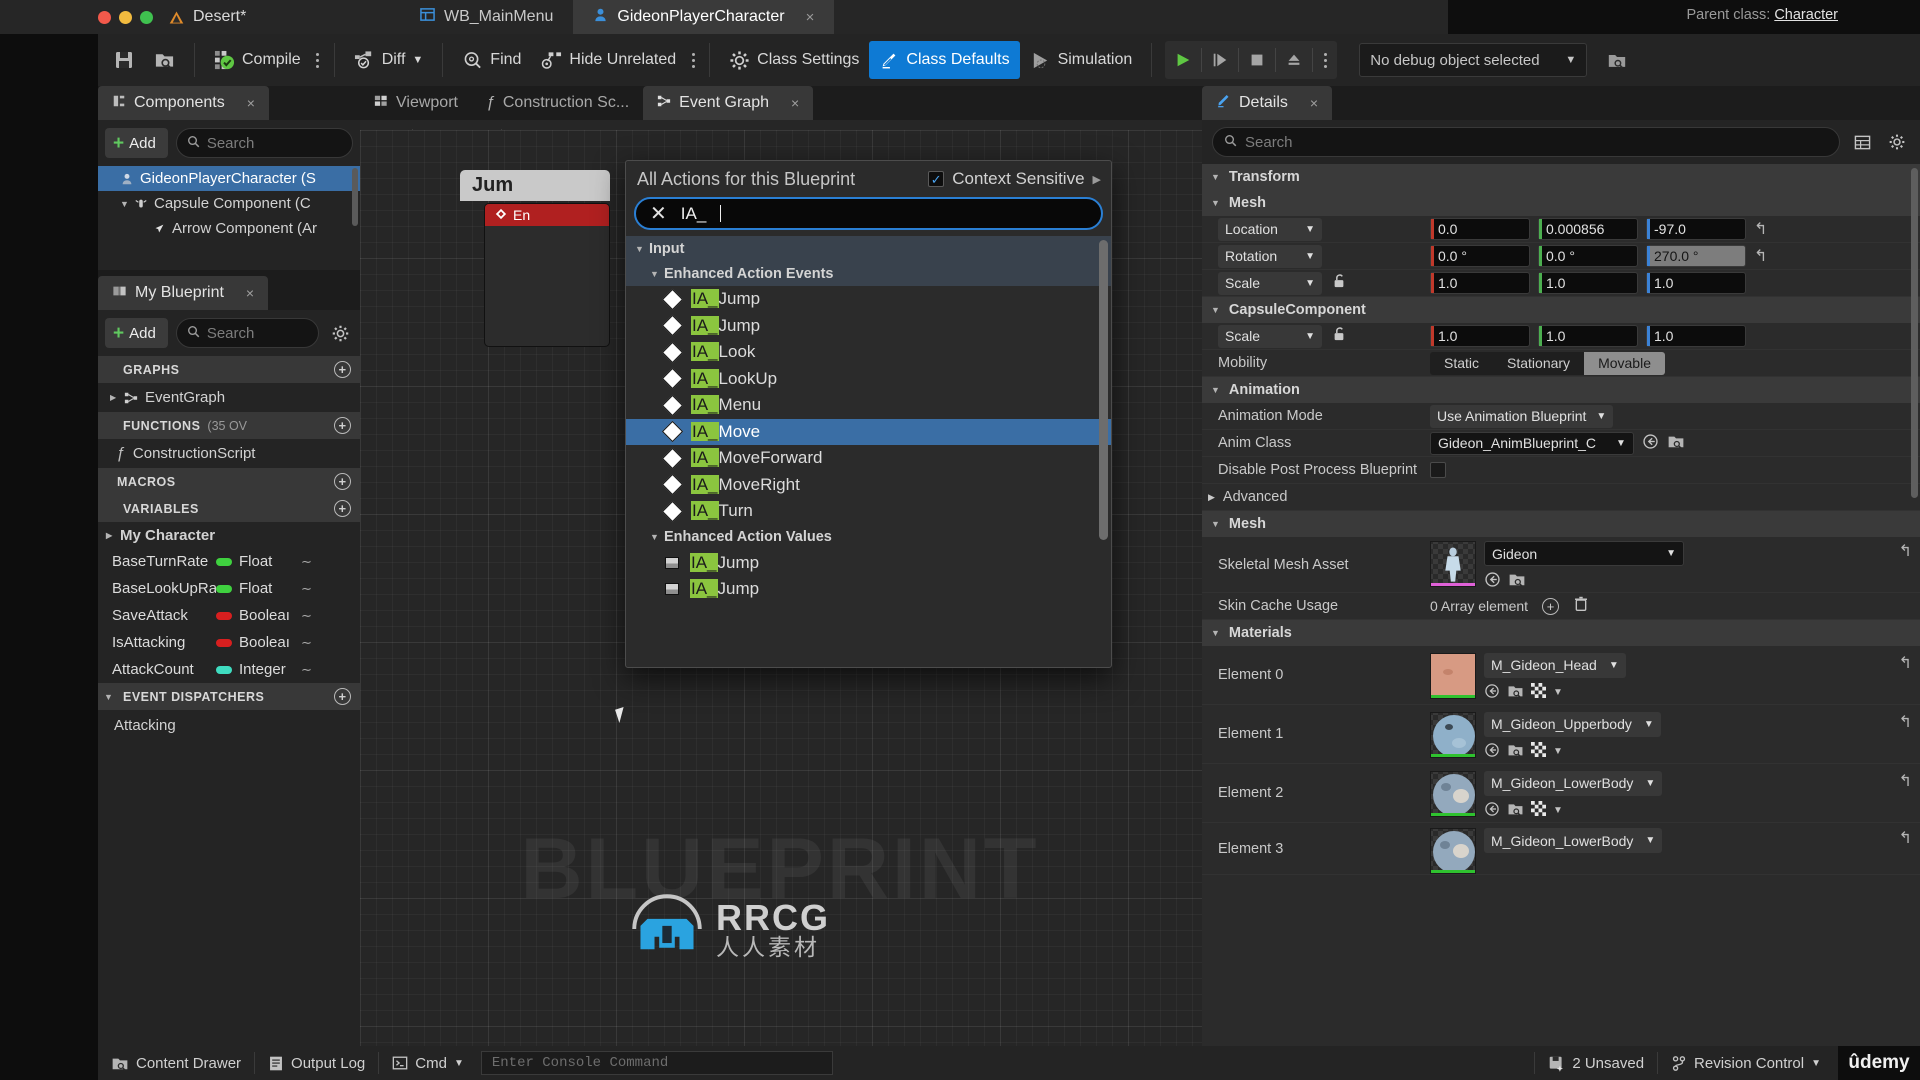  What do you see at coordinates (340, 333) in the screenshot?
I see `myblueprint-settings-button` at bounding box center [340, 333].